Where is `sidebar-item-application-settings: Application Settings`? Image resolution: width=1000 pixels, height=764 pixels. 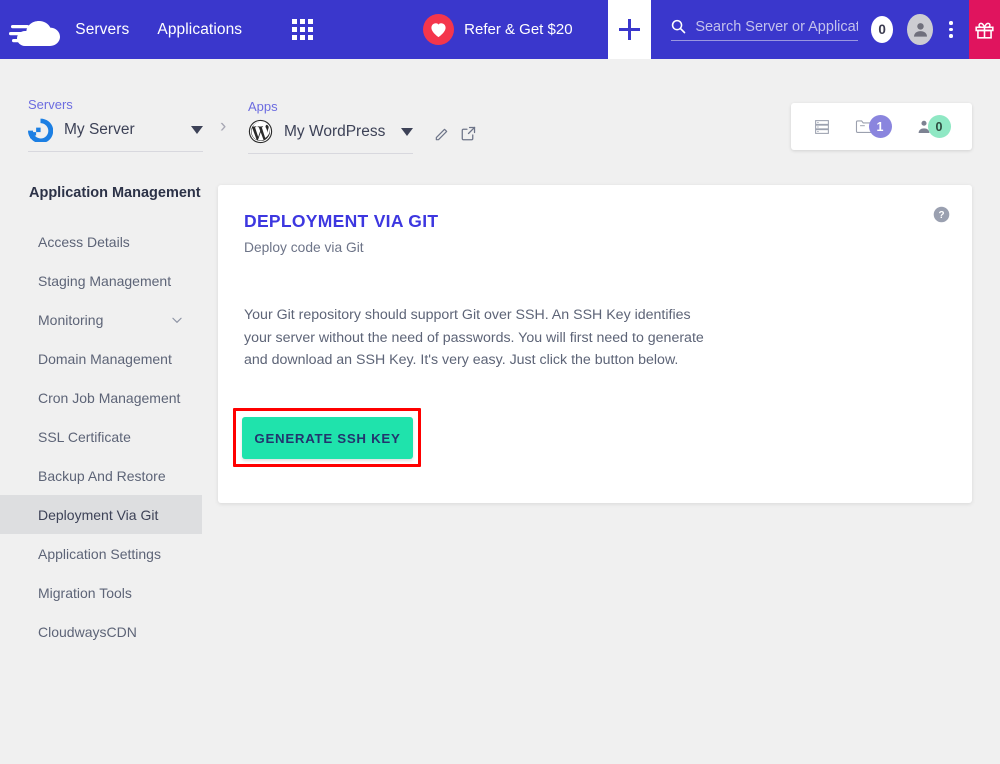
sidebar-item-application-settings: Application Settings is located at coordinates (101, 553).